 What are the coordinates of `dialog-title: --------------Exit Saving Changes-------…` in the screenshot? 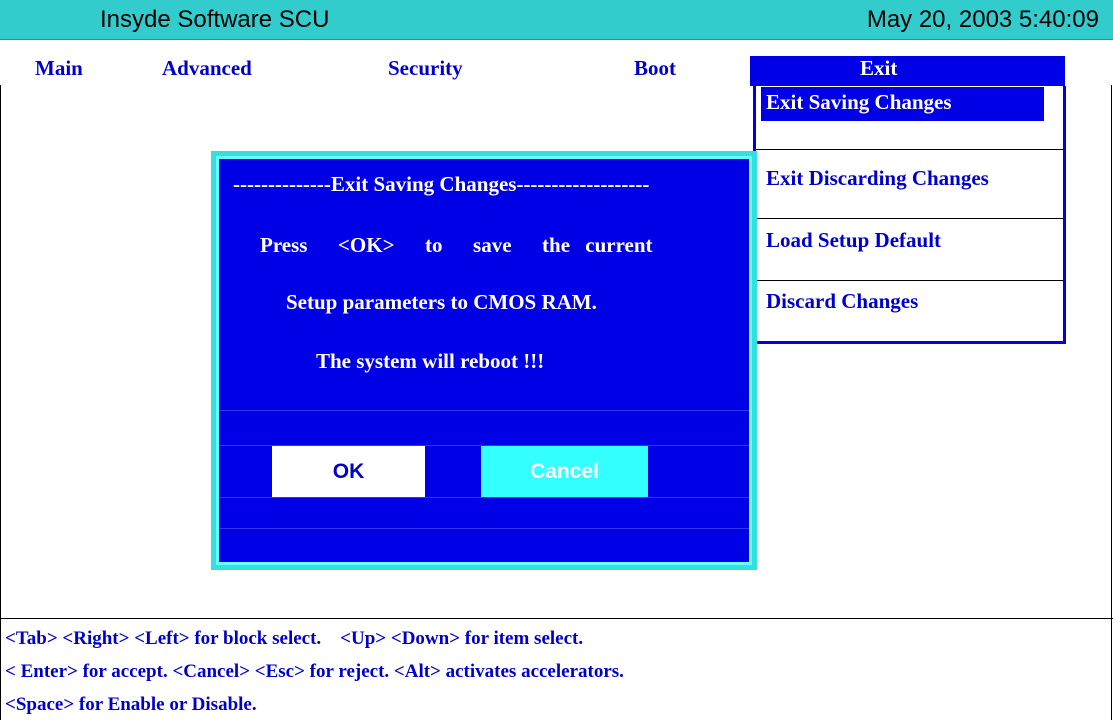 It's located at (441, 184).